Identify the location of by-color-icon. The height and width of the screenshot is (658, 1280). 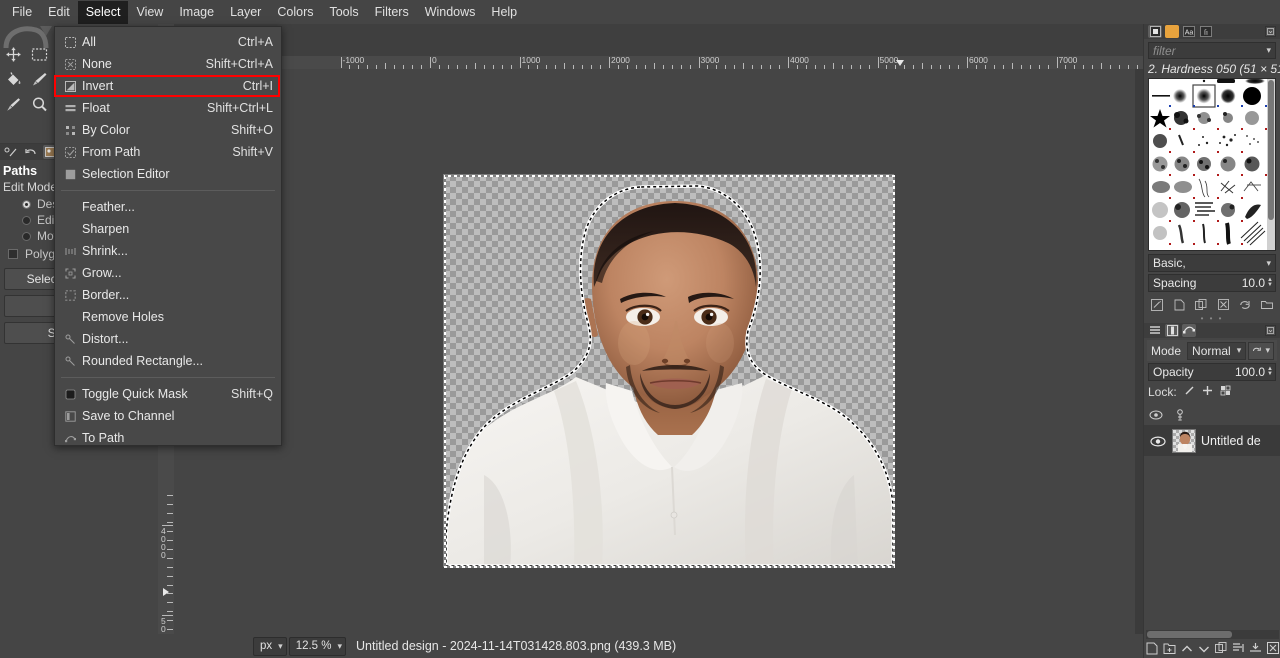
(70, 130).